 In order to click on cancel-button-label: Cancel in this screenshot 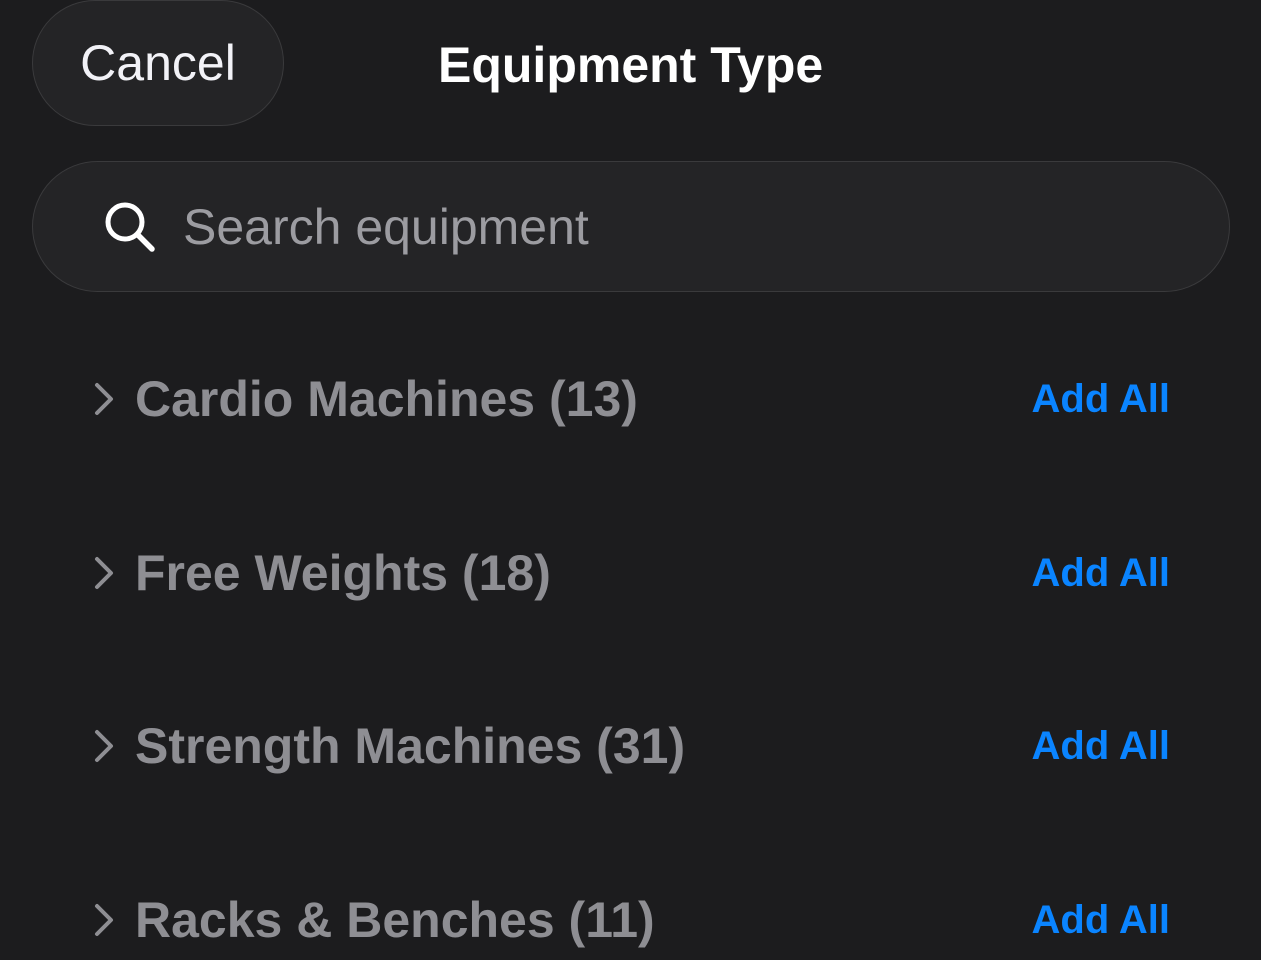, I will do `click(158, 63)`.